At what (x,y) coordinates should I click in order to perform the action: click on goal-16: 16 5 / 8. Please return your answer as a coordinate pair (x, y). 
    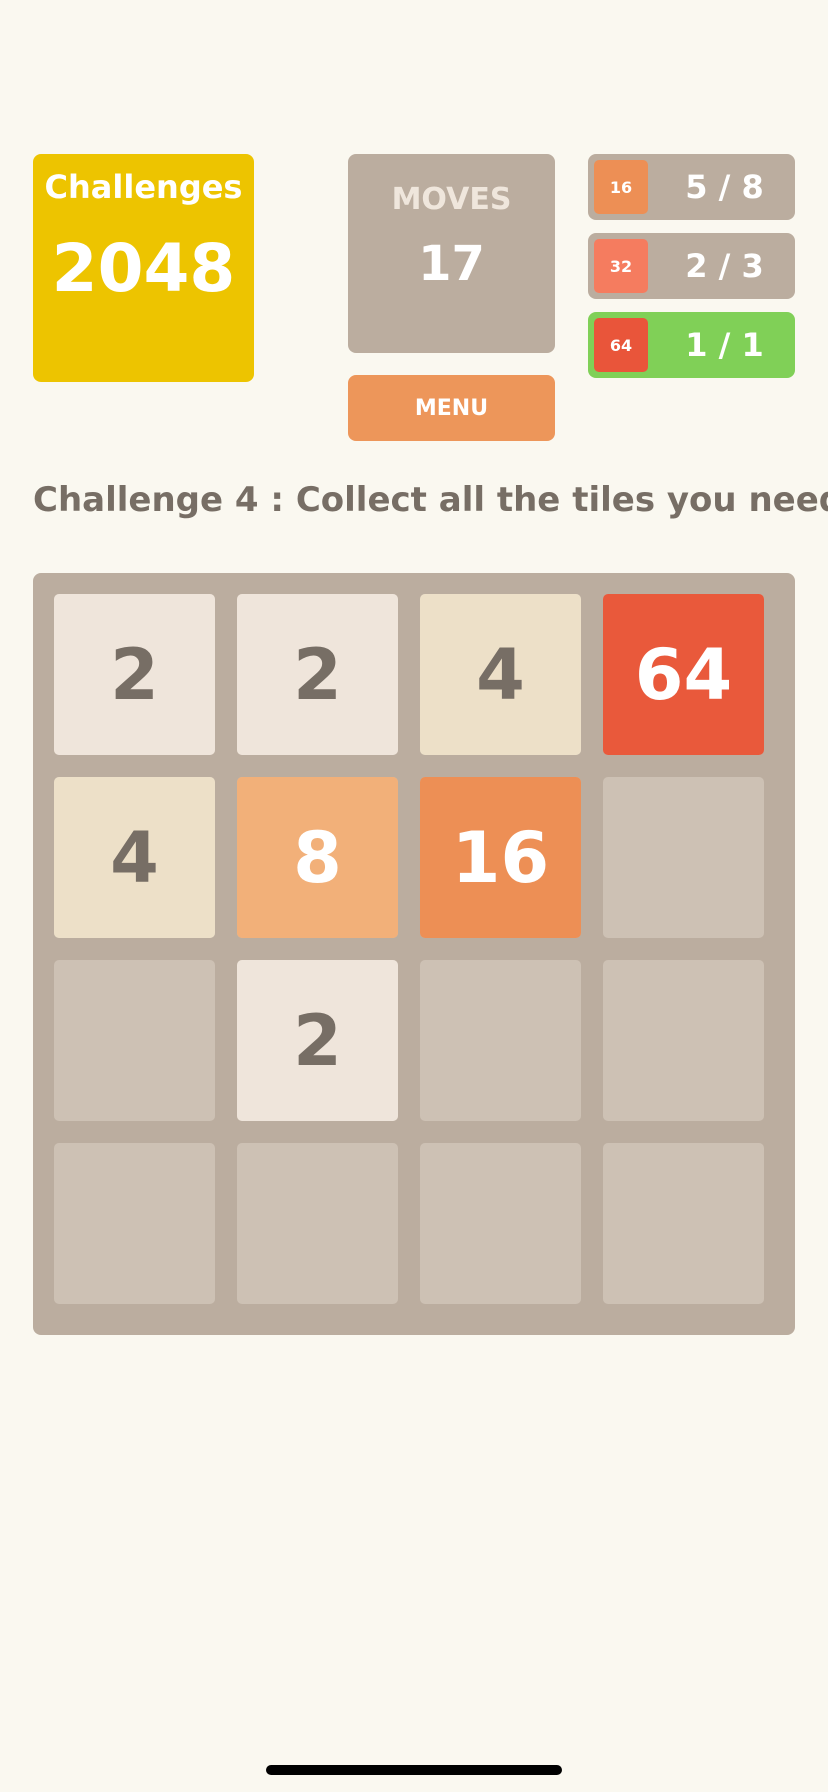
    Looking at the image, I should click on (691, 187).